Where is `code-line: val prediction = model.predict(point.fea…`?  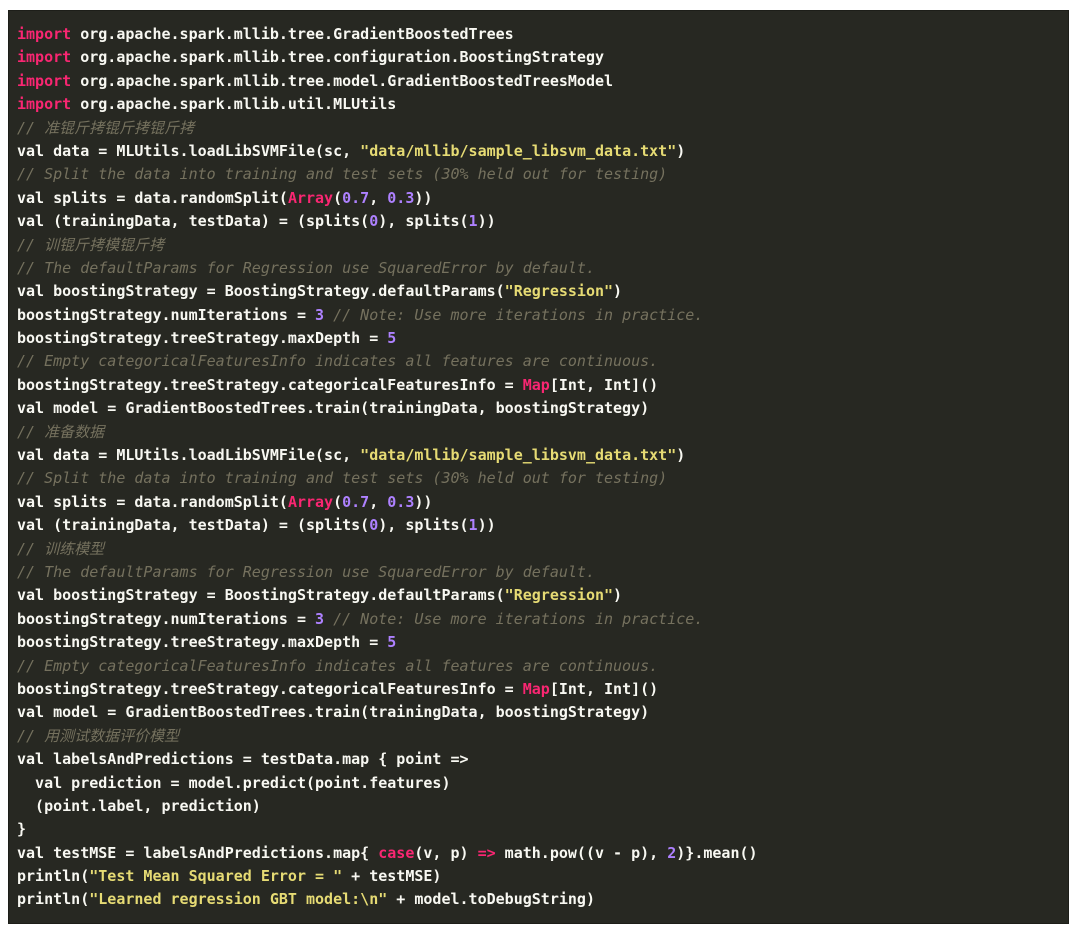 code-line: val prediction = model.predict(point.fea… is located at coordinates (538, 783).